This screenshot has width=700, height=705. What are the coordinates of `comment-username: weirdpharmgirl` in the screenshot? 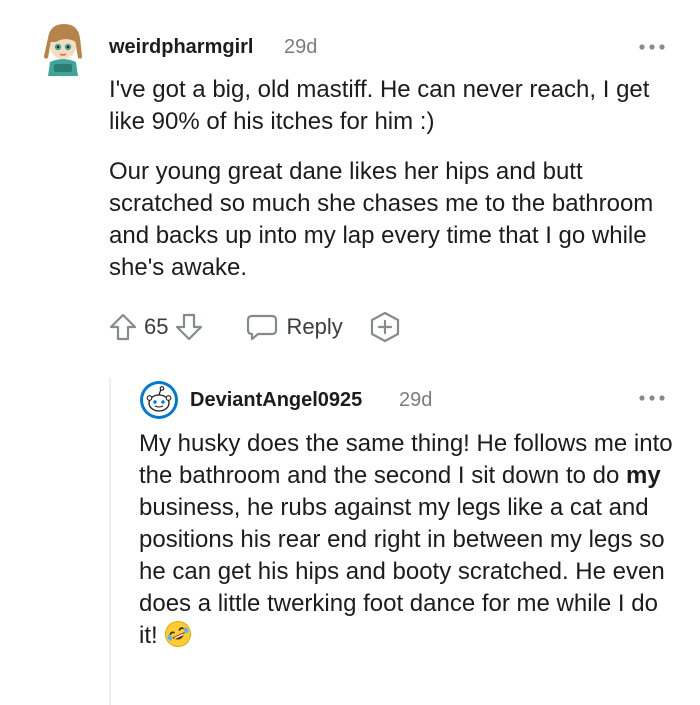 It's located at (181, 47).